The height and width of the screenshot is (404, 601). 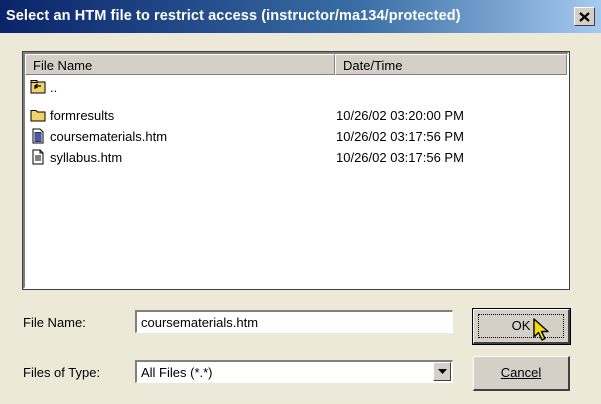 What do you see at coordinates (295, 88) in the screenshot?
I see `list-item-parent-directory: ..` at bounding box center [295, 88].